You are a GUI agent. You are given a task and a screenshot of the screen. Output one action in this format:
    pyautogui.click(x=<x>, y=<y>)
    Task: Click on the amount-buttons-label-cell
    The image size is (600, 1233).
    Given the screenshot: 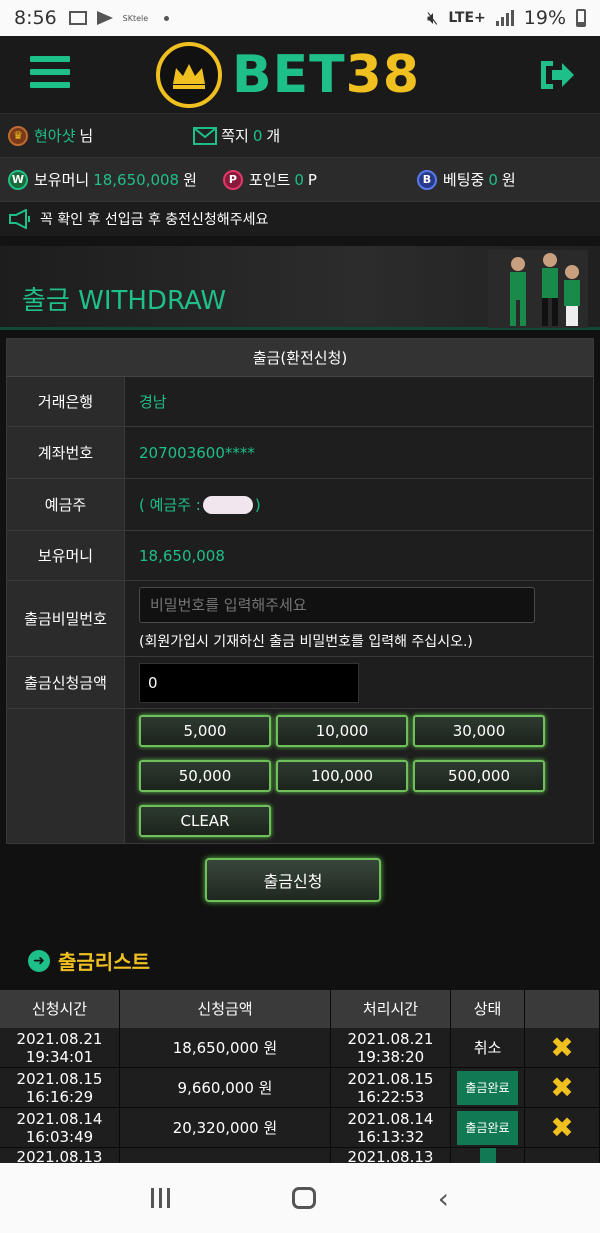 What is the action you would take?
    pyautogui.click(x=66, y=776)
    